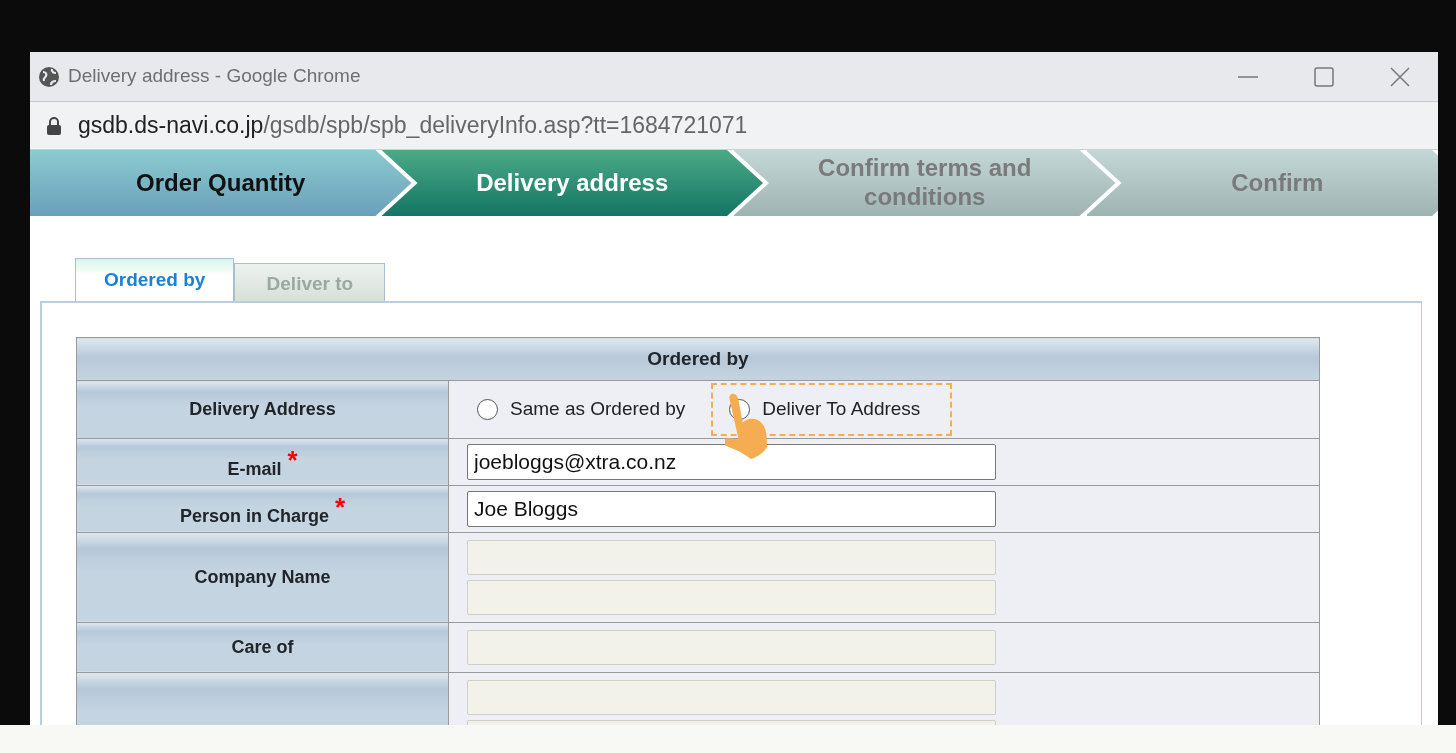 The image size is (1456, 753). What do you see at coordinates (731, 508) in the screenshot?
I see `text-field: Joe Bloggs` at bounding box center [731, 508].